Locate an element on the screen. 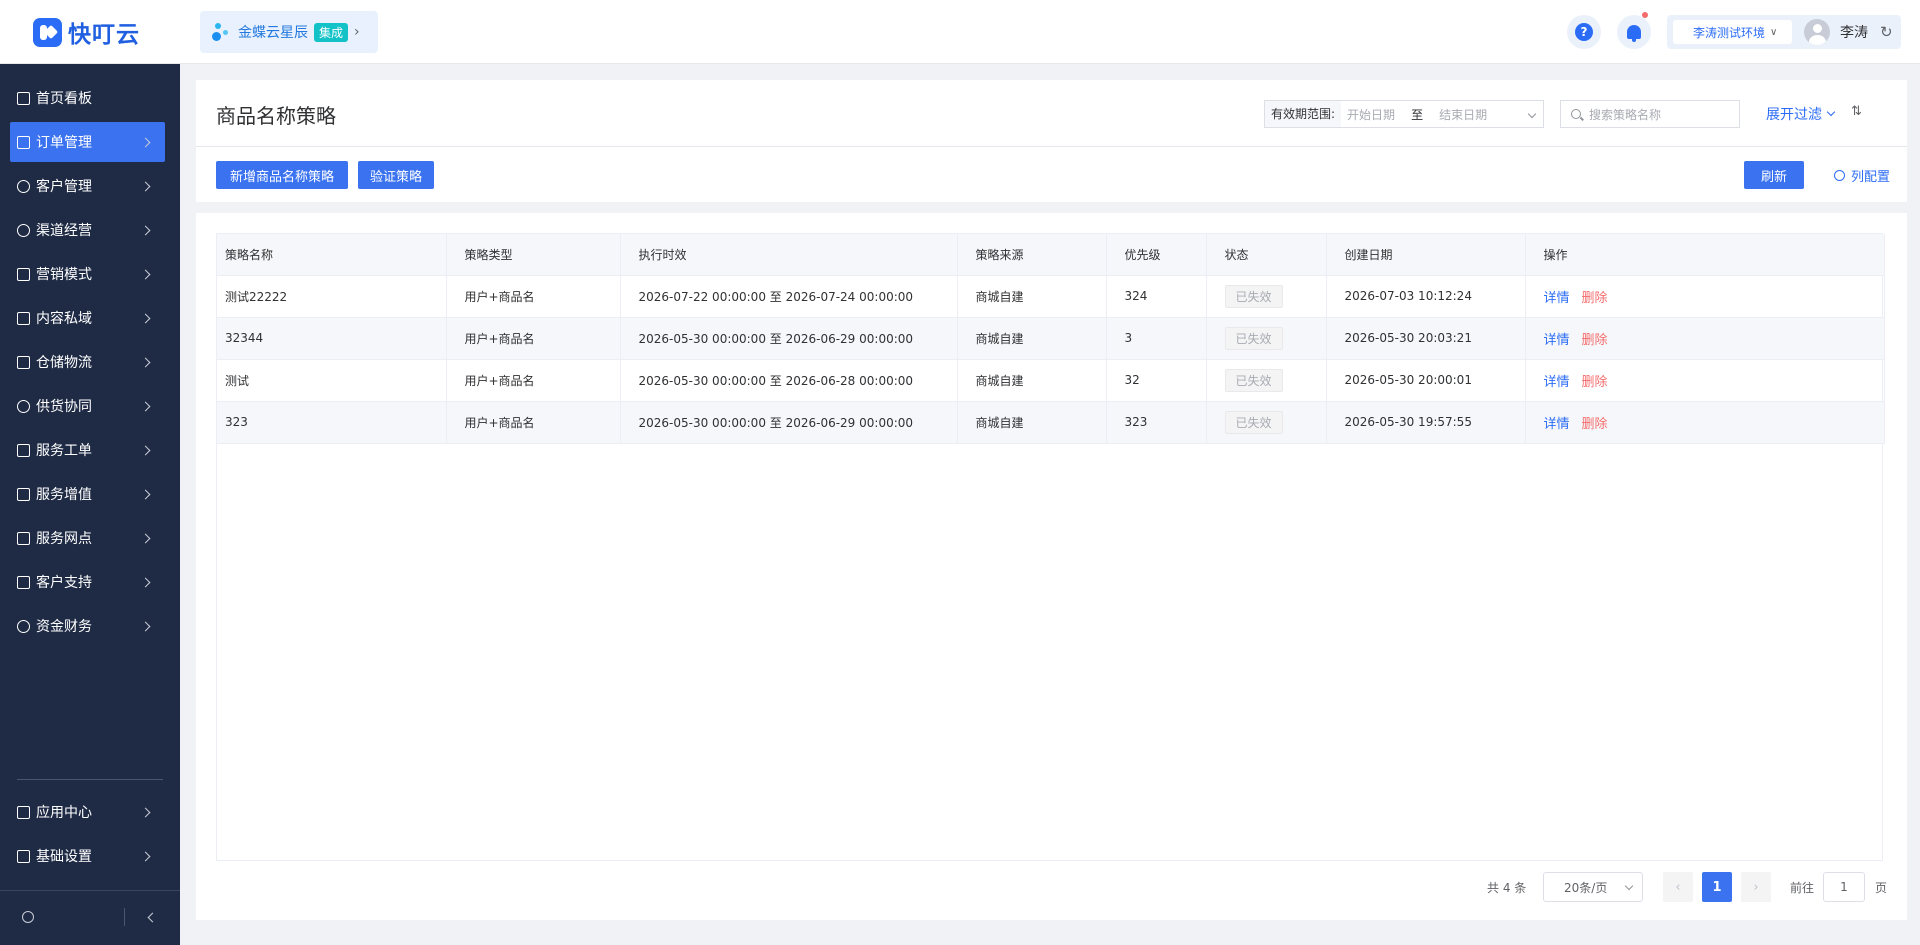 The width and height of the screenshot is (1920, 945). cell-name: 32344 is located at coordinates (332, 338).